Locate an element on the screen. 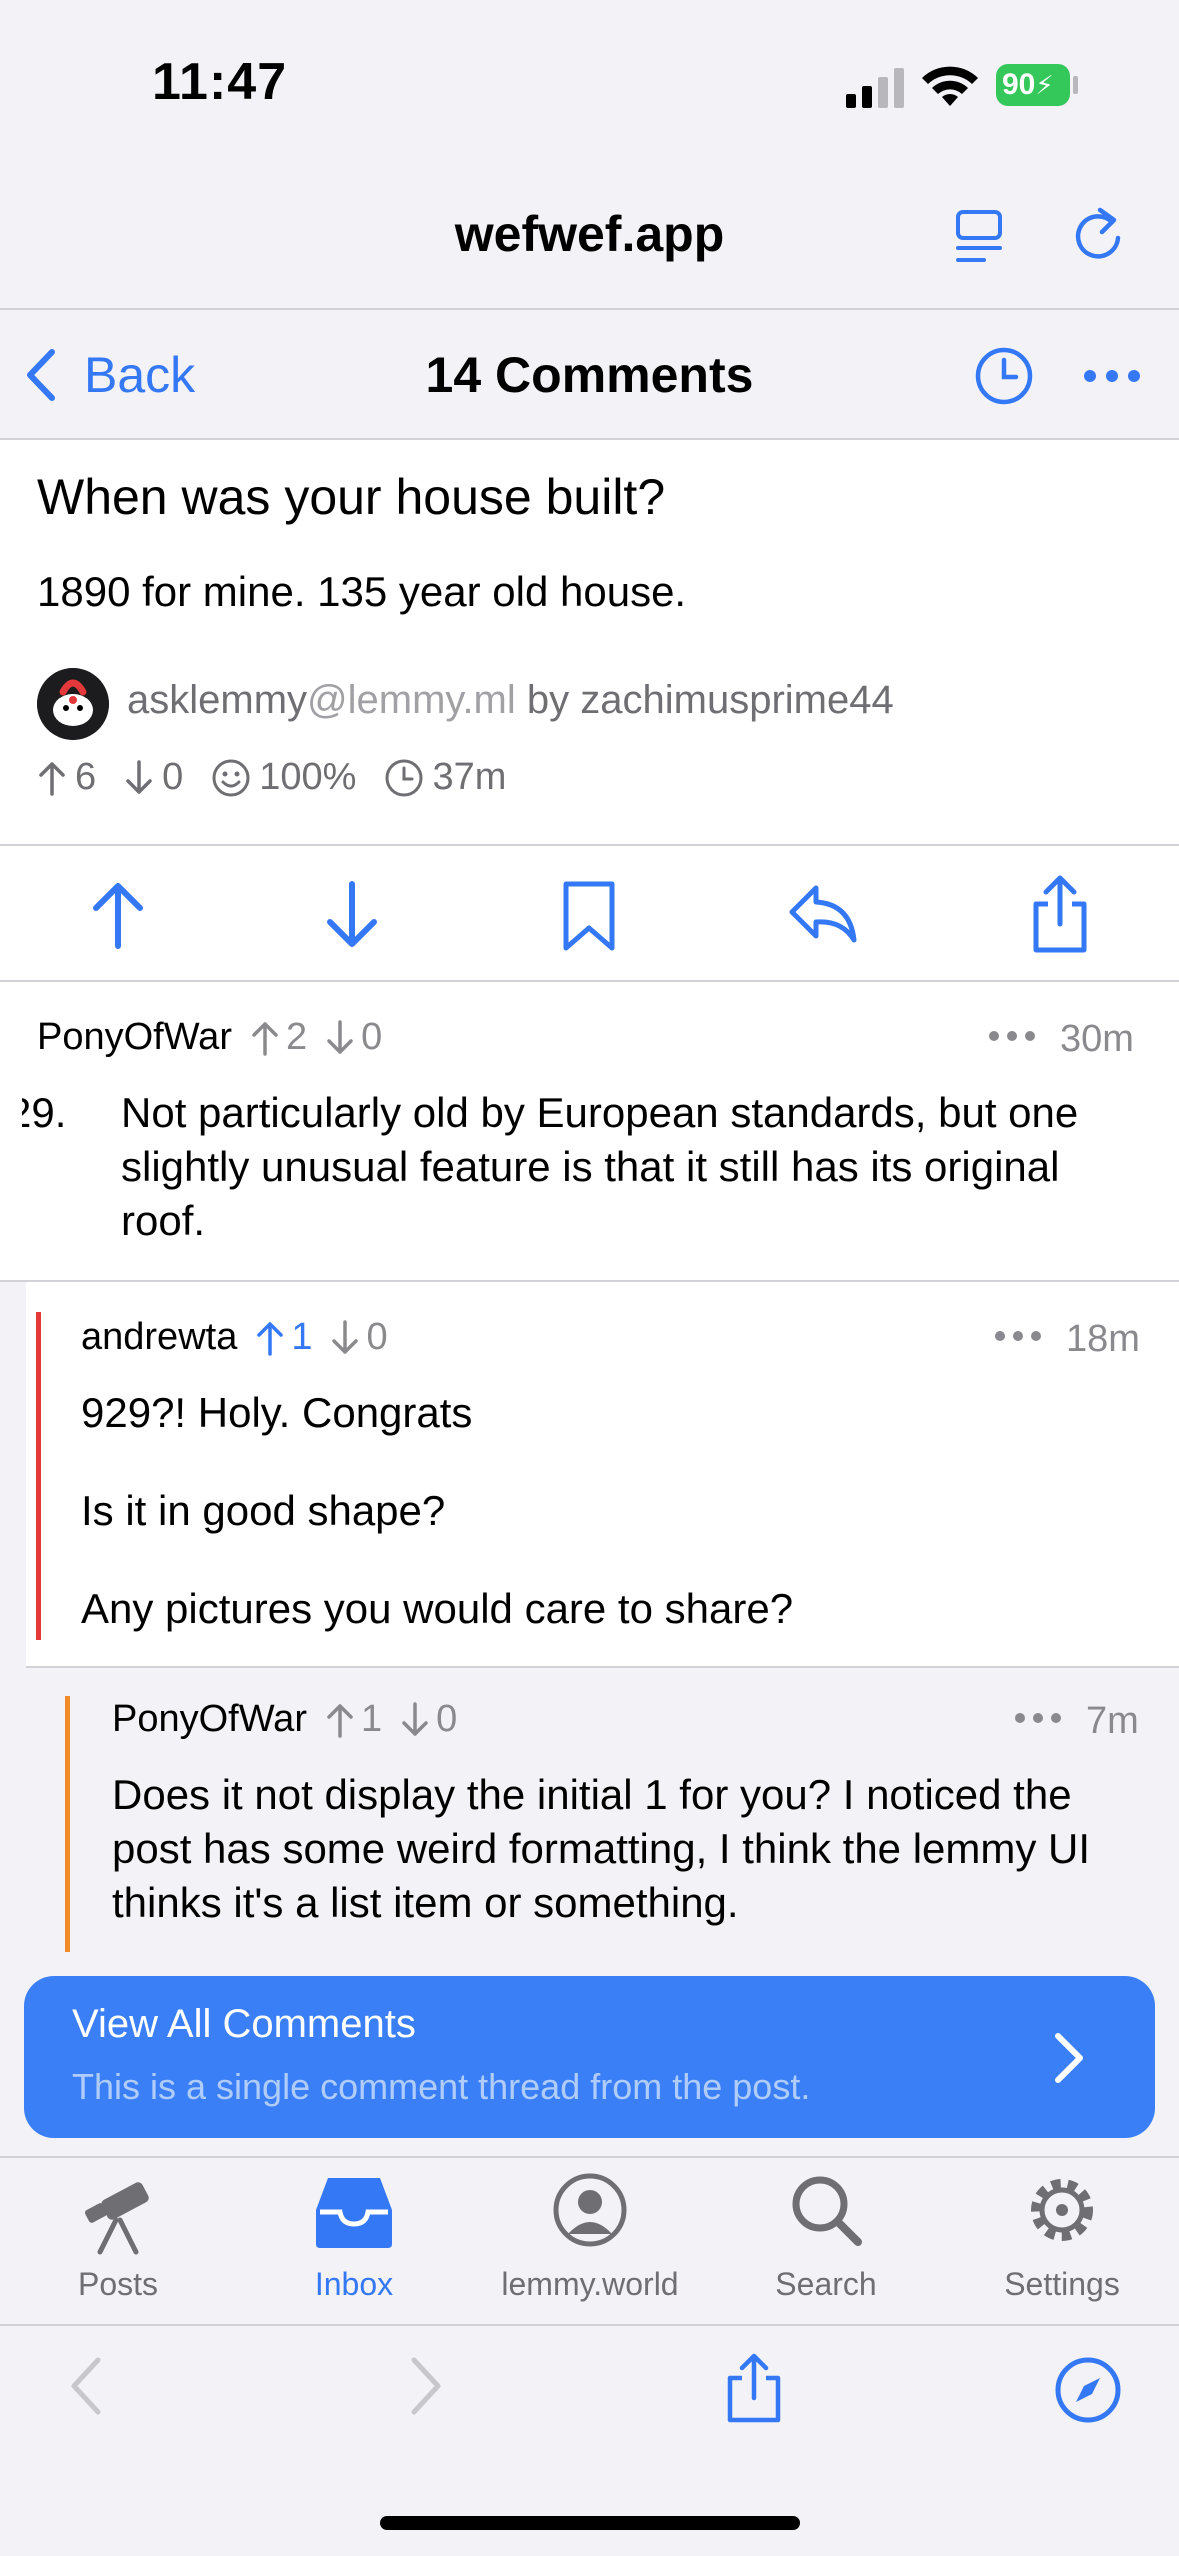 Image resolution: width=1179 pixels, height=2556 pixels. comment-upvotes: 2 is located at coordinates (278, 1037).